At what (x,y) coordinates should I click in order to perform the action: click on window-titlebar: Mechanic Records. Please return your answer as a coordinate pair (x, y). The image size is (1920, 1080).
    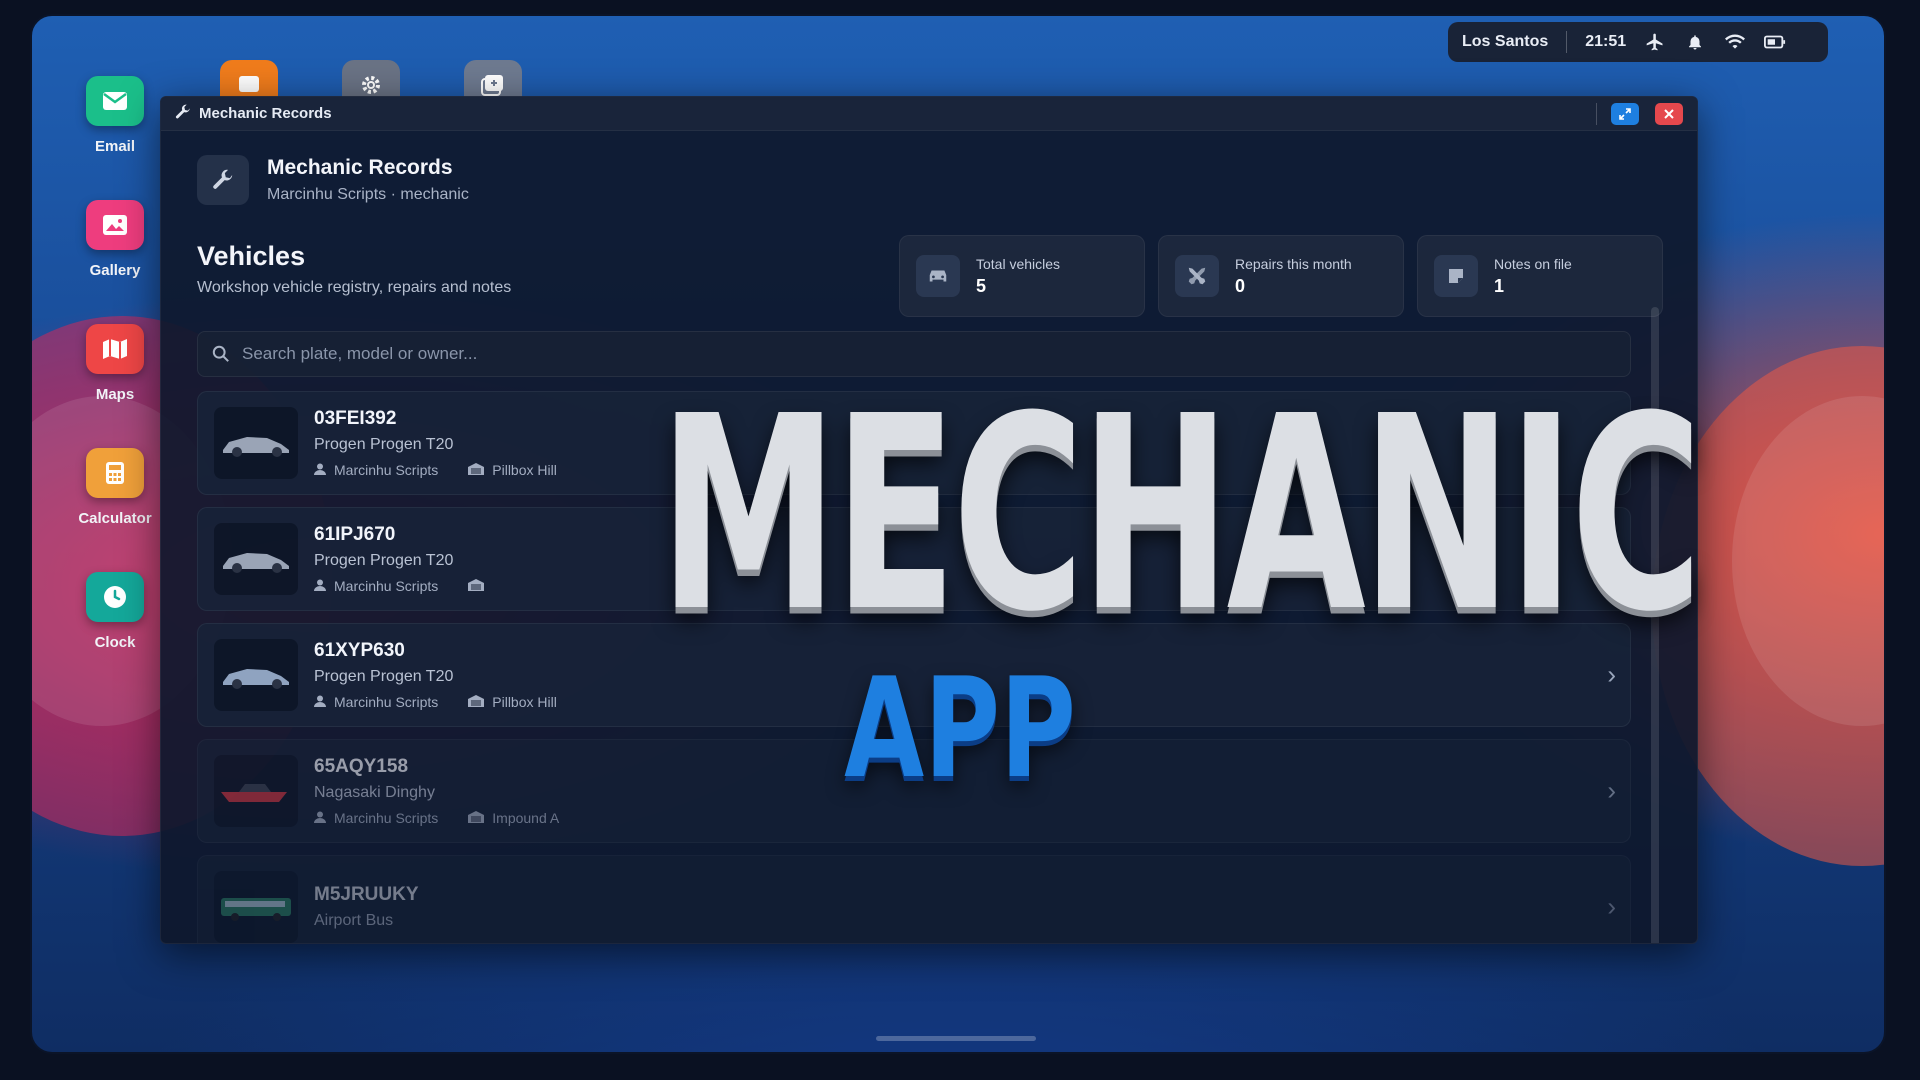
    Looking at the image, I should click on (929, 114).